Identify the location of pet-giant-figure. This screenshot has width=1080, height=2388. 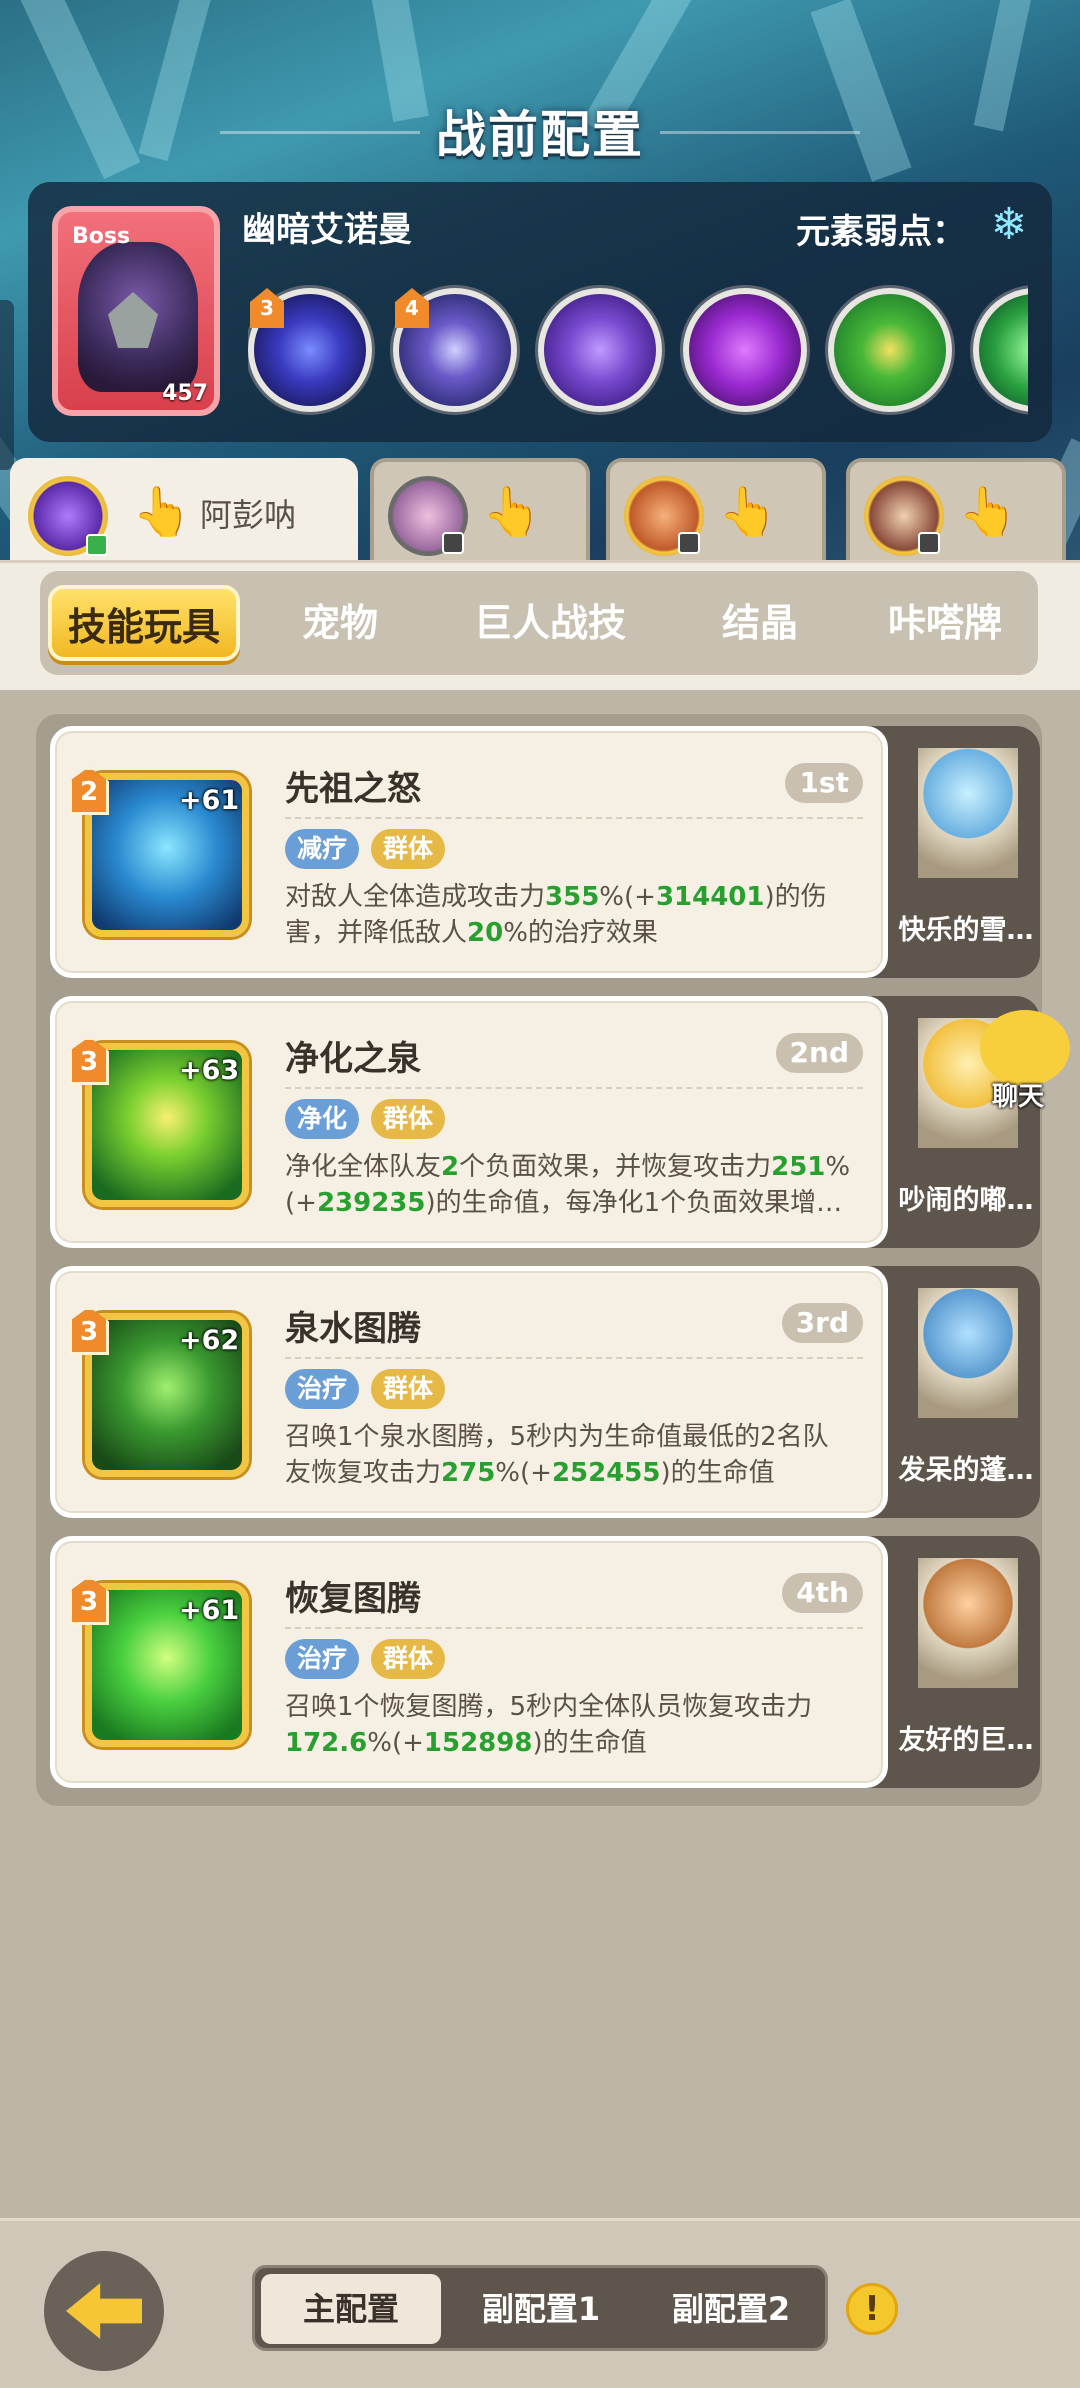
(968, 1623).